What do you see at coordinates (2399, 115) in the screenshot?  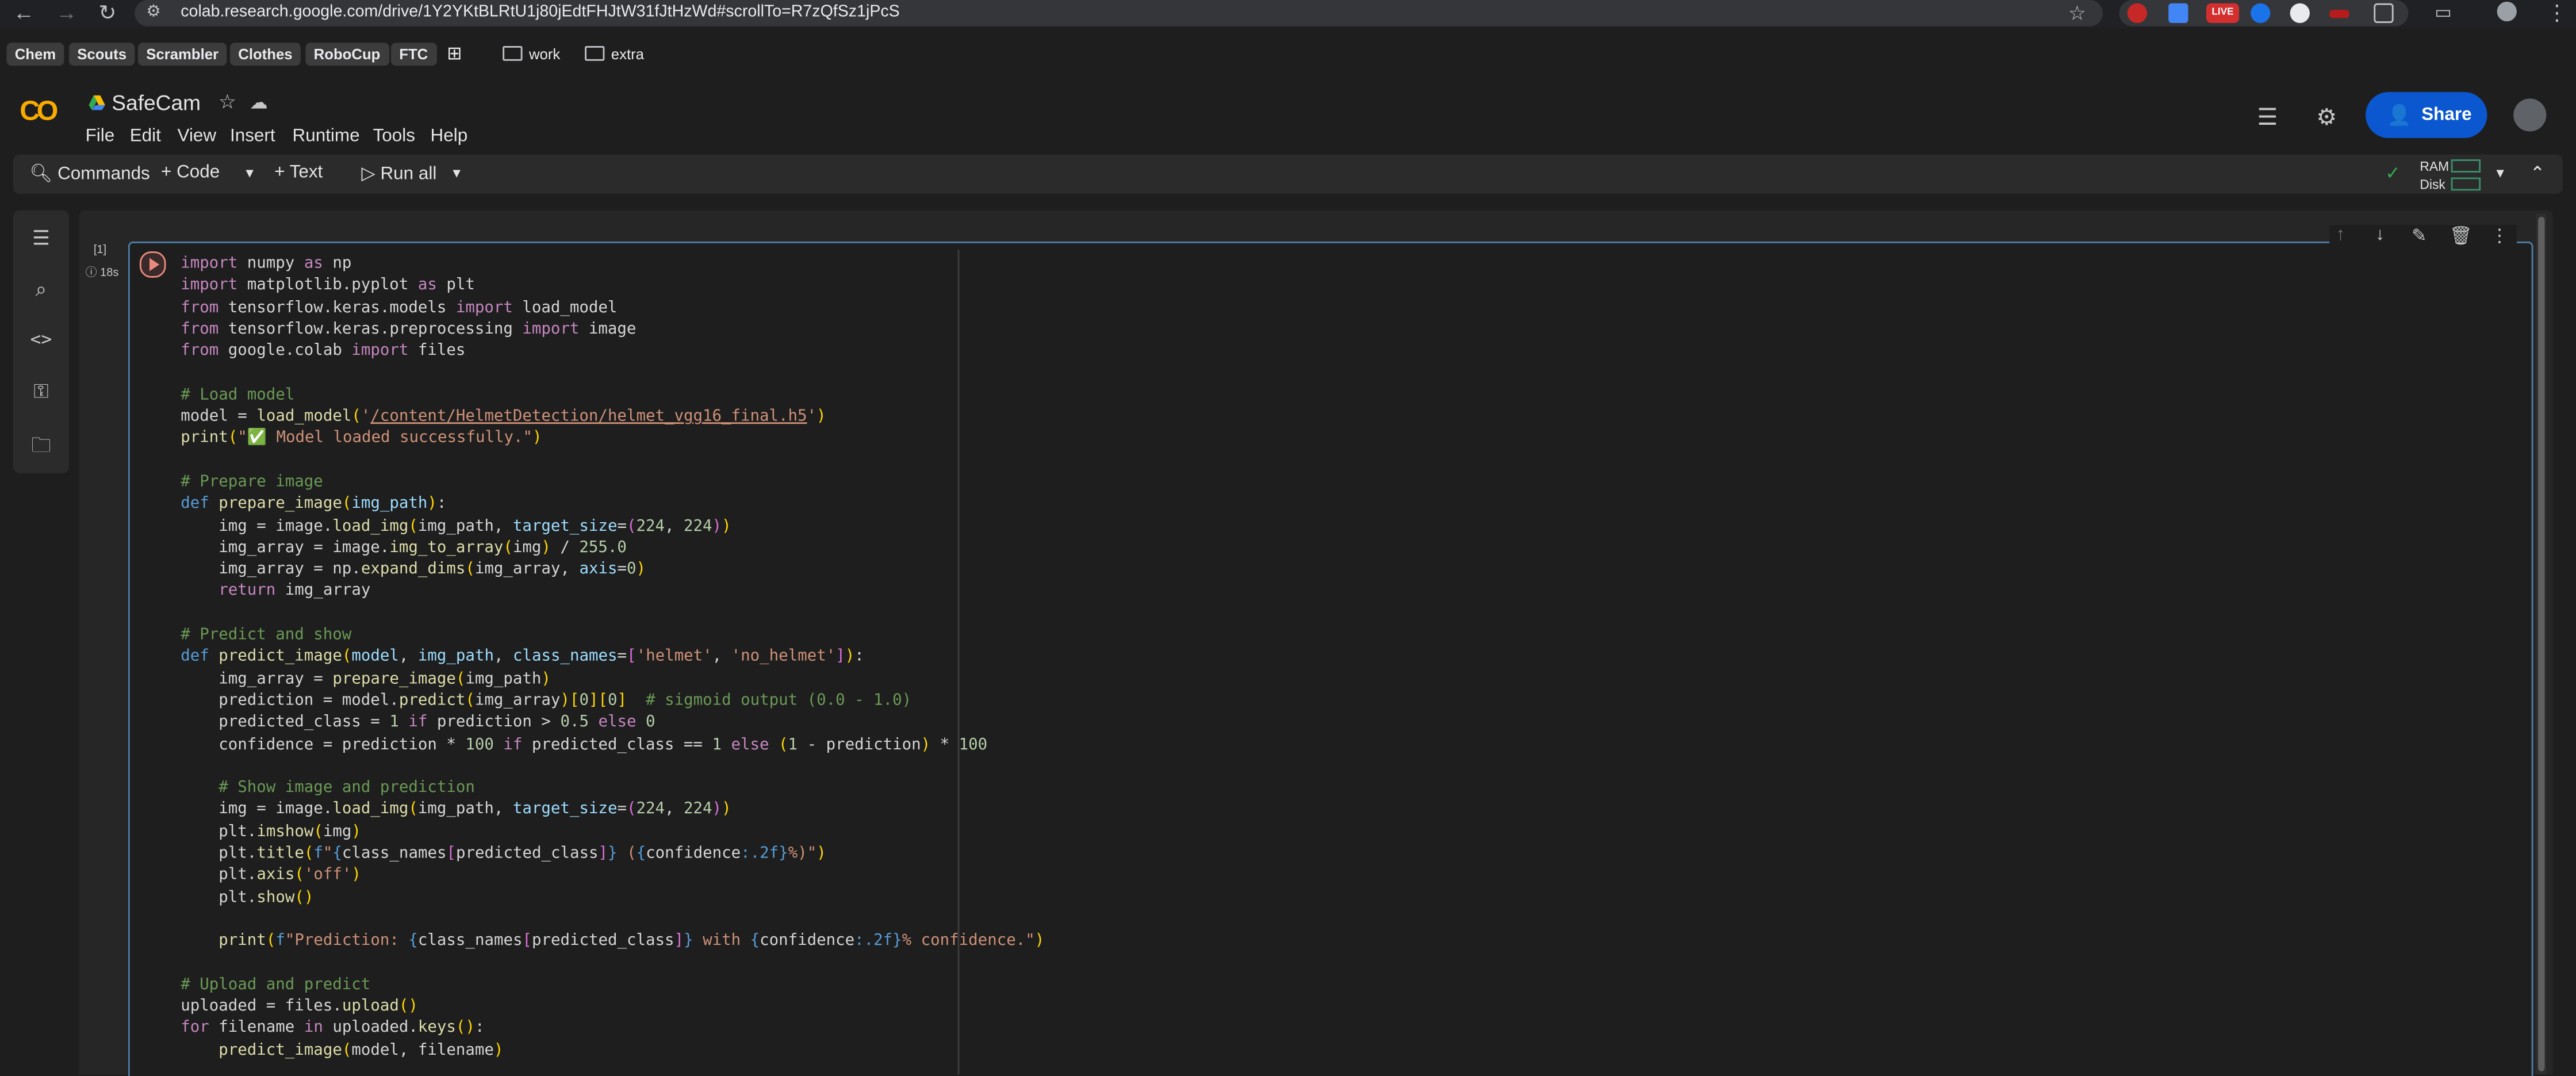 I see `people-icon: 👤` at bounding box center [2399, 115].